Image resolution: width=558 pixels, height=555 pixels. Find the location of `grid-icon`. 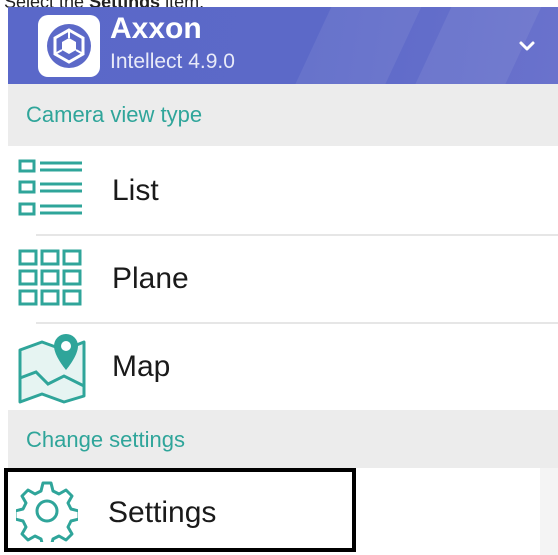

grid-icon is located at coordinates (51, 280).